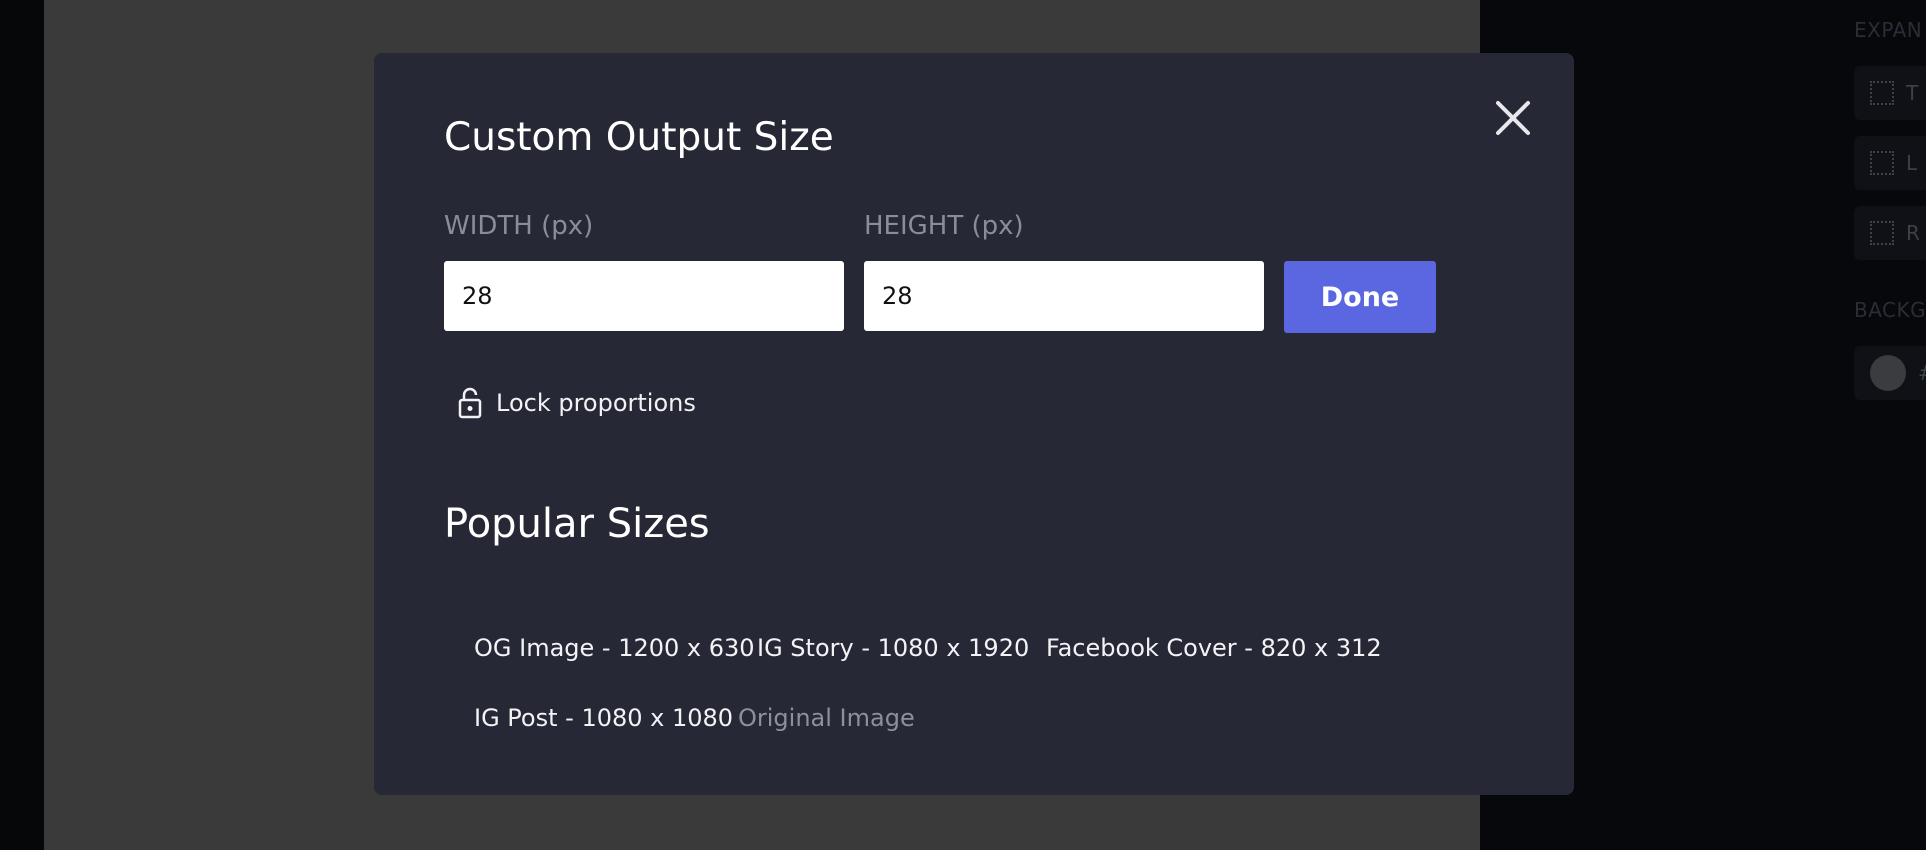  What do you see at coordinates (893, 648) in the screenshot?
I see `size-option-ig-story: IG Story - 1080 x 1920` at bounding box center [893, 648].